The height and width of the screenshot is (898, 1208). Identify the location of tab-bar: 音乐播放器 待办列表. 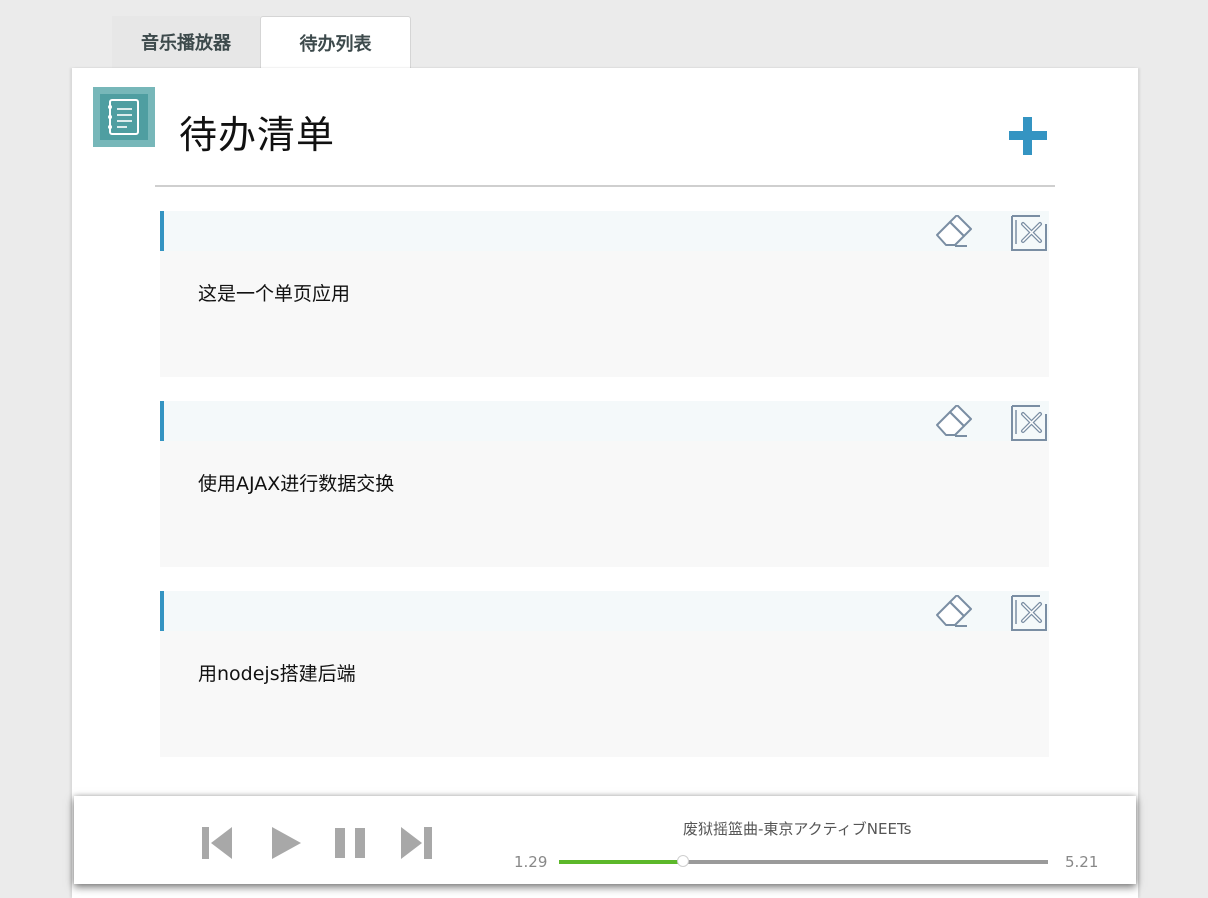
(261, 42).